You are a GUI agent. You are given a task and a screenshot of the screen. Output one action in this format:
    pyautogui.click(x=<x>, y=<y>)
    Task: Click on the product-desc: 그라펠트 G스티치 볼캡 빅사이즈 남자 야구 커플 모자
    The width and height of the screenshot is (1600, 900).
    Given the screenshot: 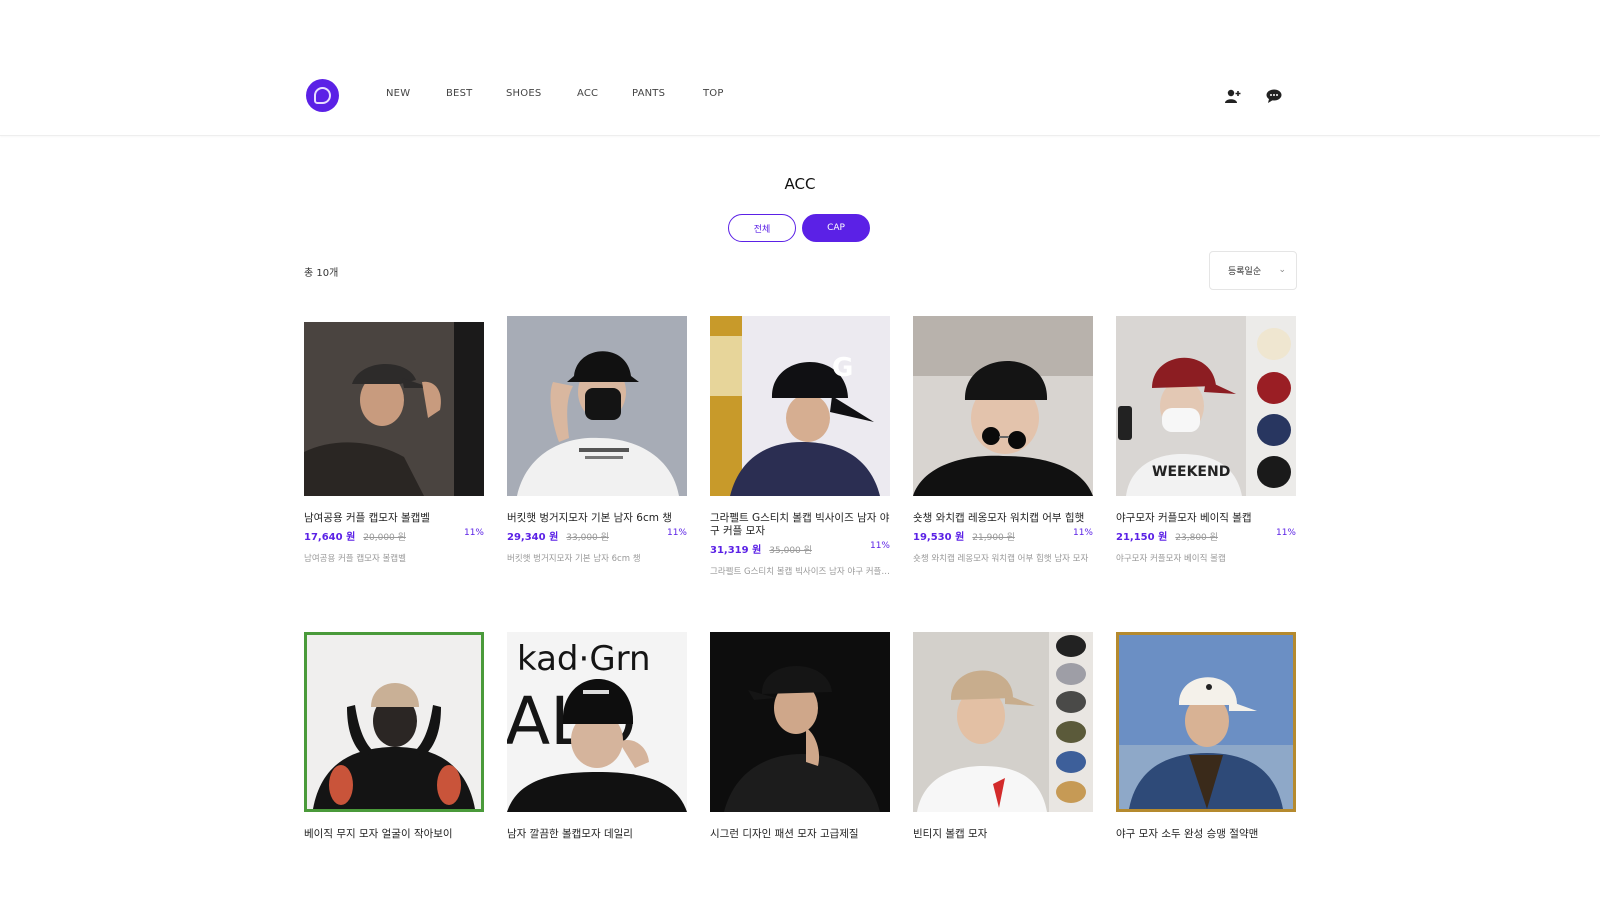 What is the action you would take?
    pyautogui.click(x=800, y=572)
    